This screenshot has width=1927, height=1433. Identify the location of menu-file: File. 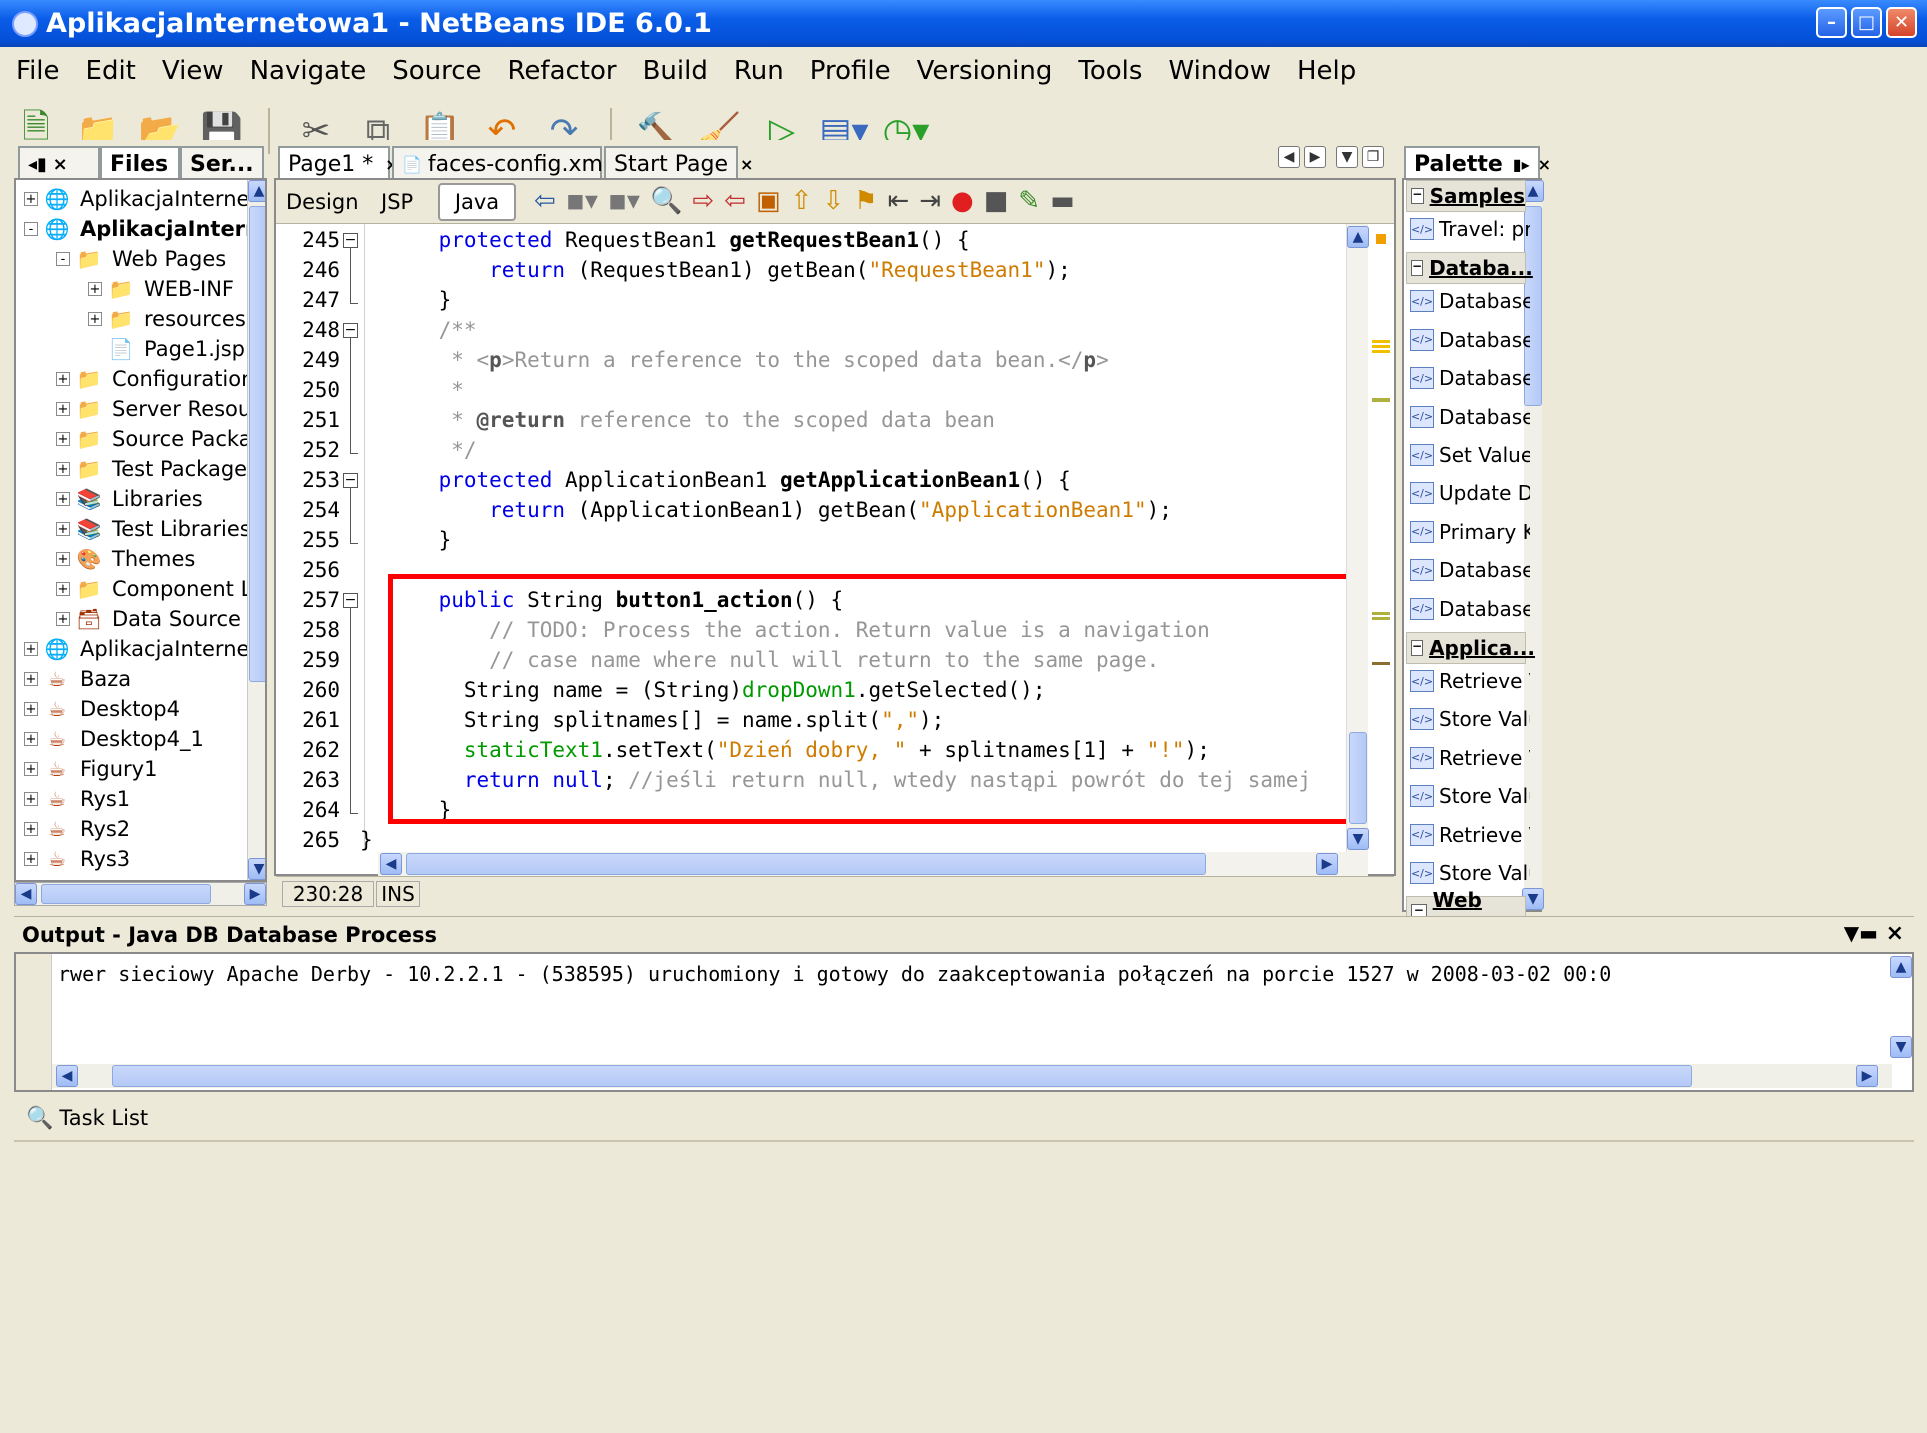
(38, 71).